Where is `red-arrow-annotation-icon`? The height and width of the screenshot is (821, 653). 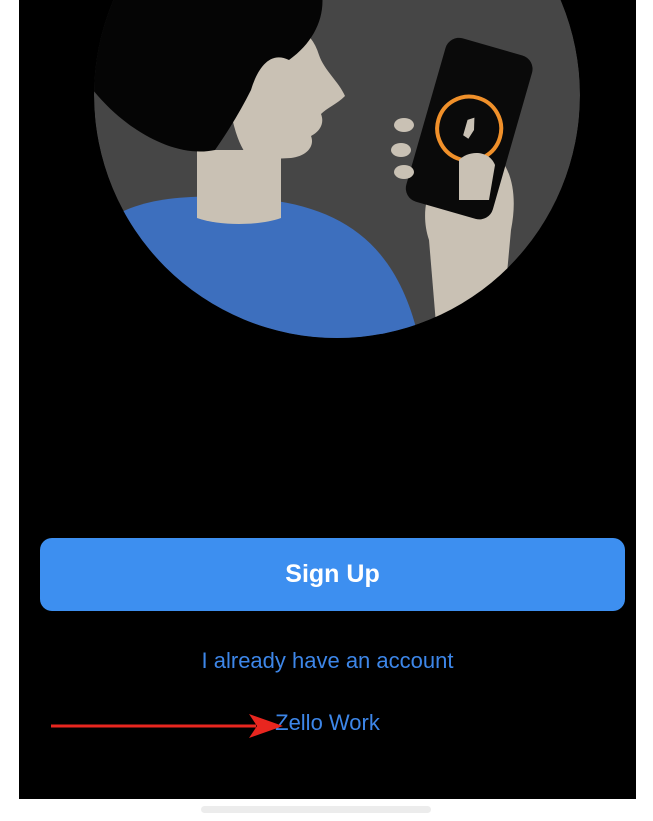
red-arrow-annotation-icon is located at coordinates (167, 726).